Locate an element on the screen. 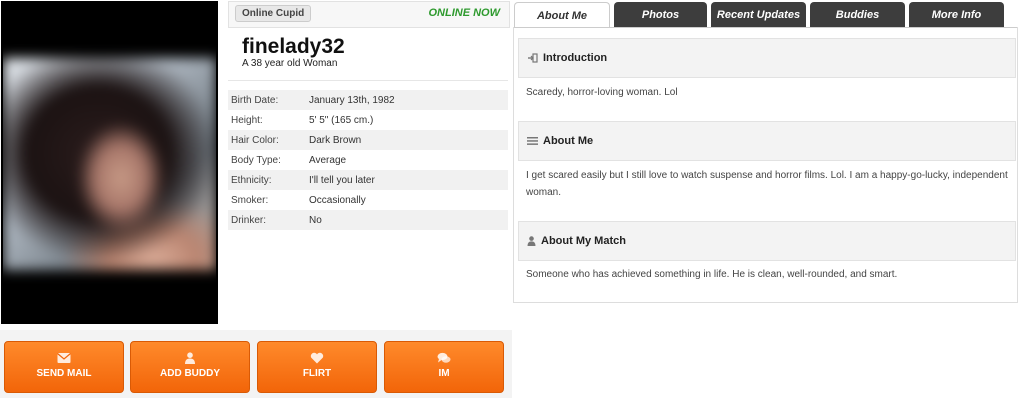 This screenshot has height=398, width=1024. detail-value: Average is located at coordinates (328, 160).